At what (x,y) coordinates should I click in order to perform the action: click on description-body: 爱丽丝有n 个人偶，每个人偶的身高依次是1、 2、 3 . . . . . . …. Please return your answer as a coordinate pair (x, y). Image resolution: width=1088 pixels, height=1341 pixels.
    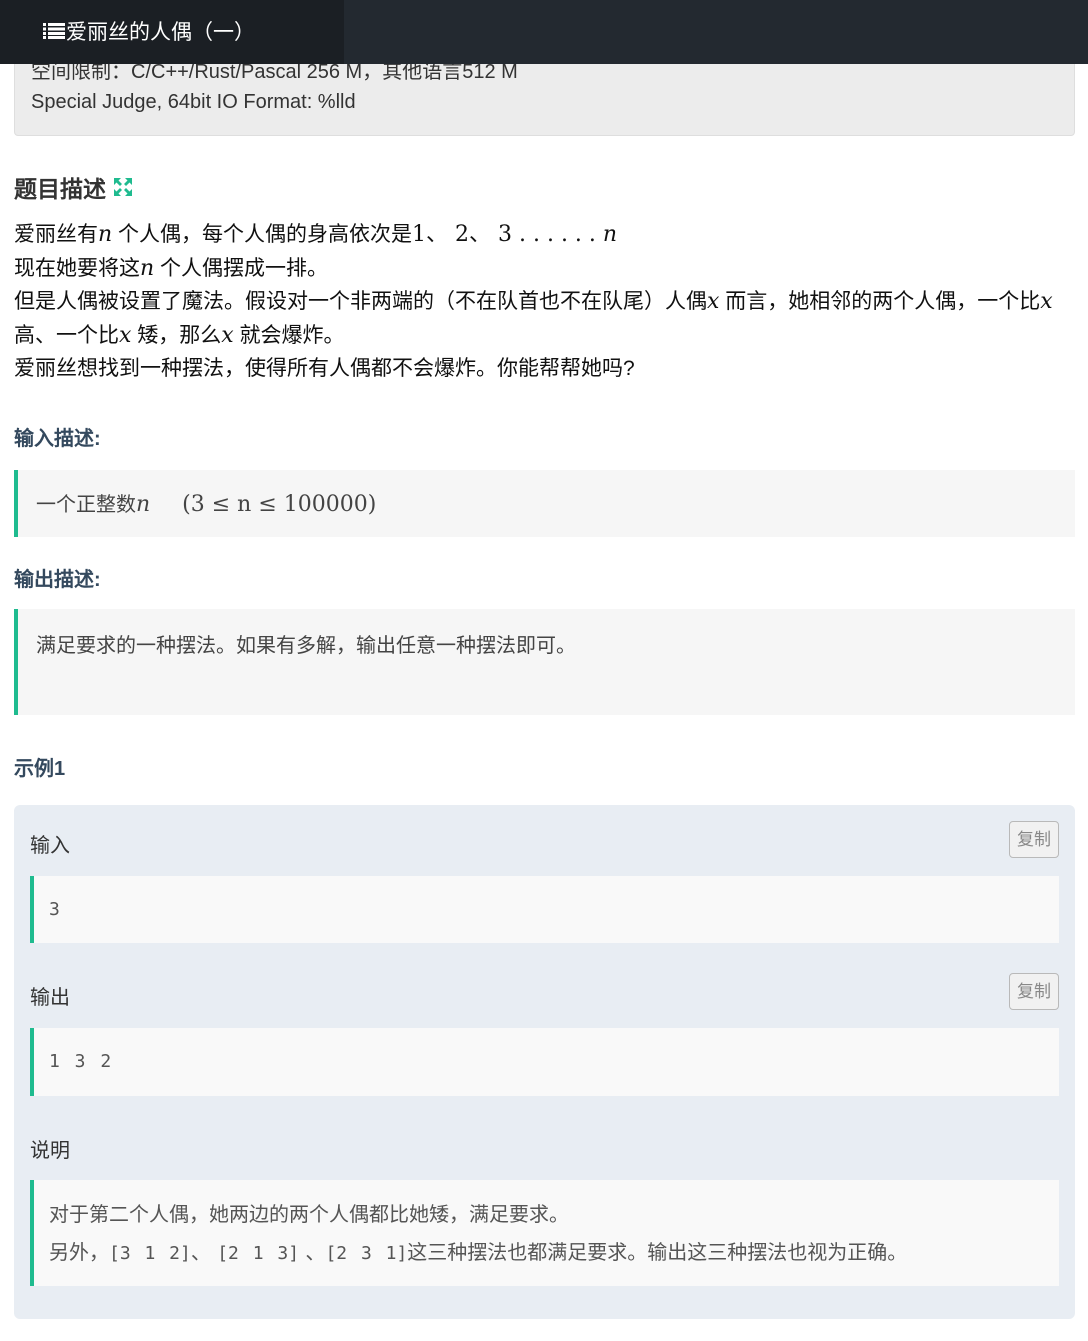
    Looking at the image, I should click on (546, 302).